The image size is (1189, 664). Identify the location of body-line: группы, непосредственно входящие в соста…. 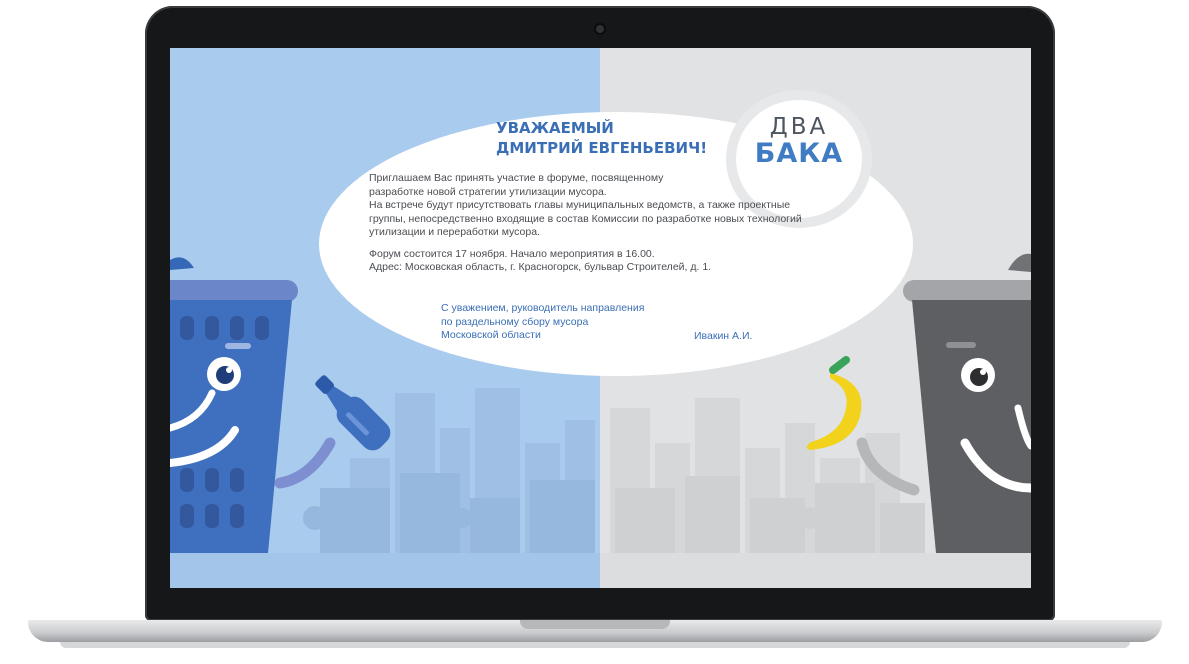
(585, 218).